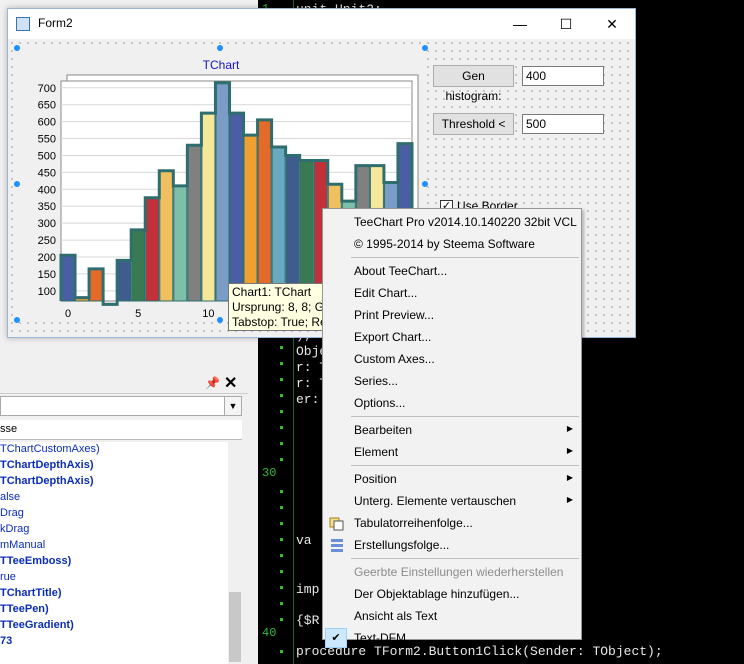 The image size is (744, 664). I want to click on menu-item: Unterg. Elemente vertauschen ▶, so click(452, 501).